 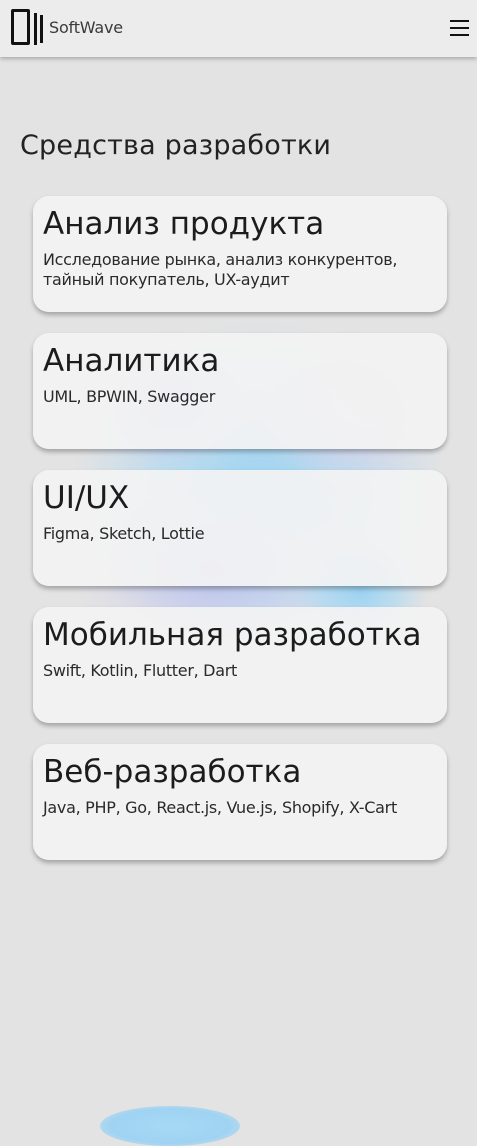 What do you see at coordinates (172, 772) in the screenshot?
I see `card-title: Веб-разработка` at bounding box center [172, 772].